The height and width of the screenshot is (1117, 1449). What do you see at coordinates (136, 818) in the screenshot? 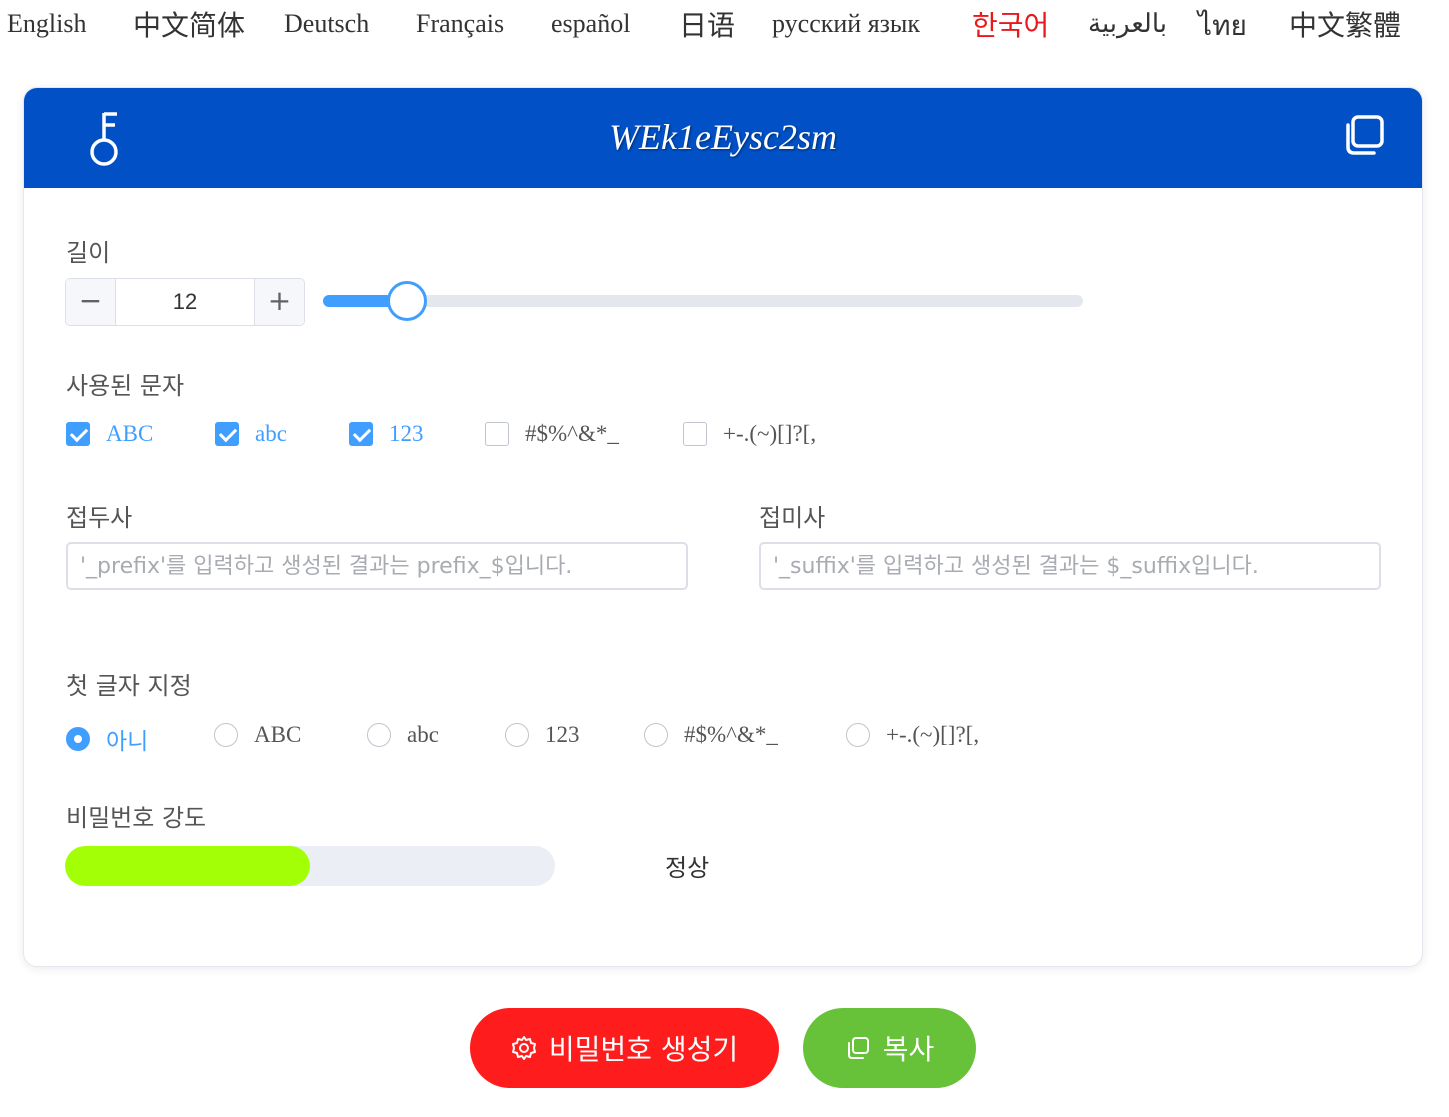
I see `strength-label: 비밀번호 강도` at bounding box center [136, 818].